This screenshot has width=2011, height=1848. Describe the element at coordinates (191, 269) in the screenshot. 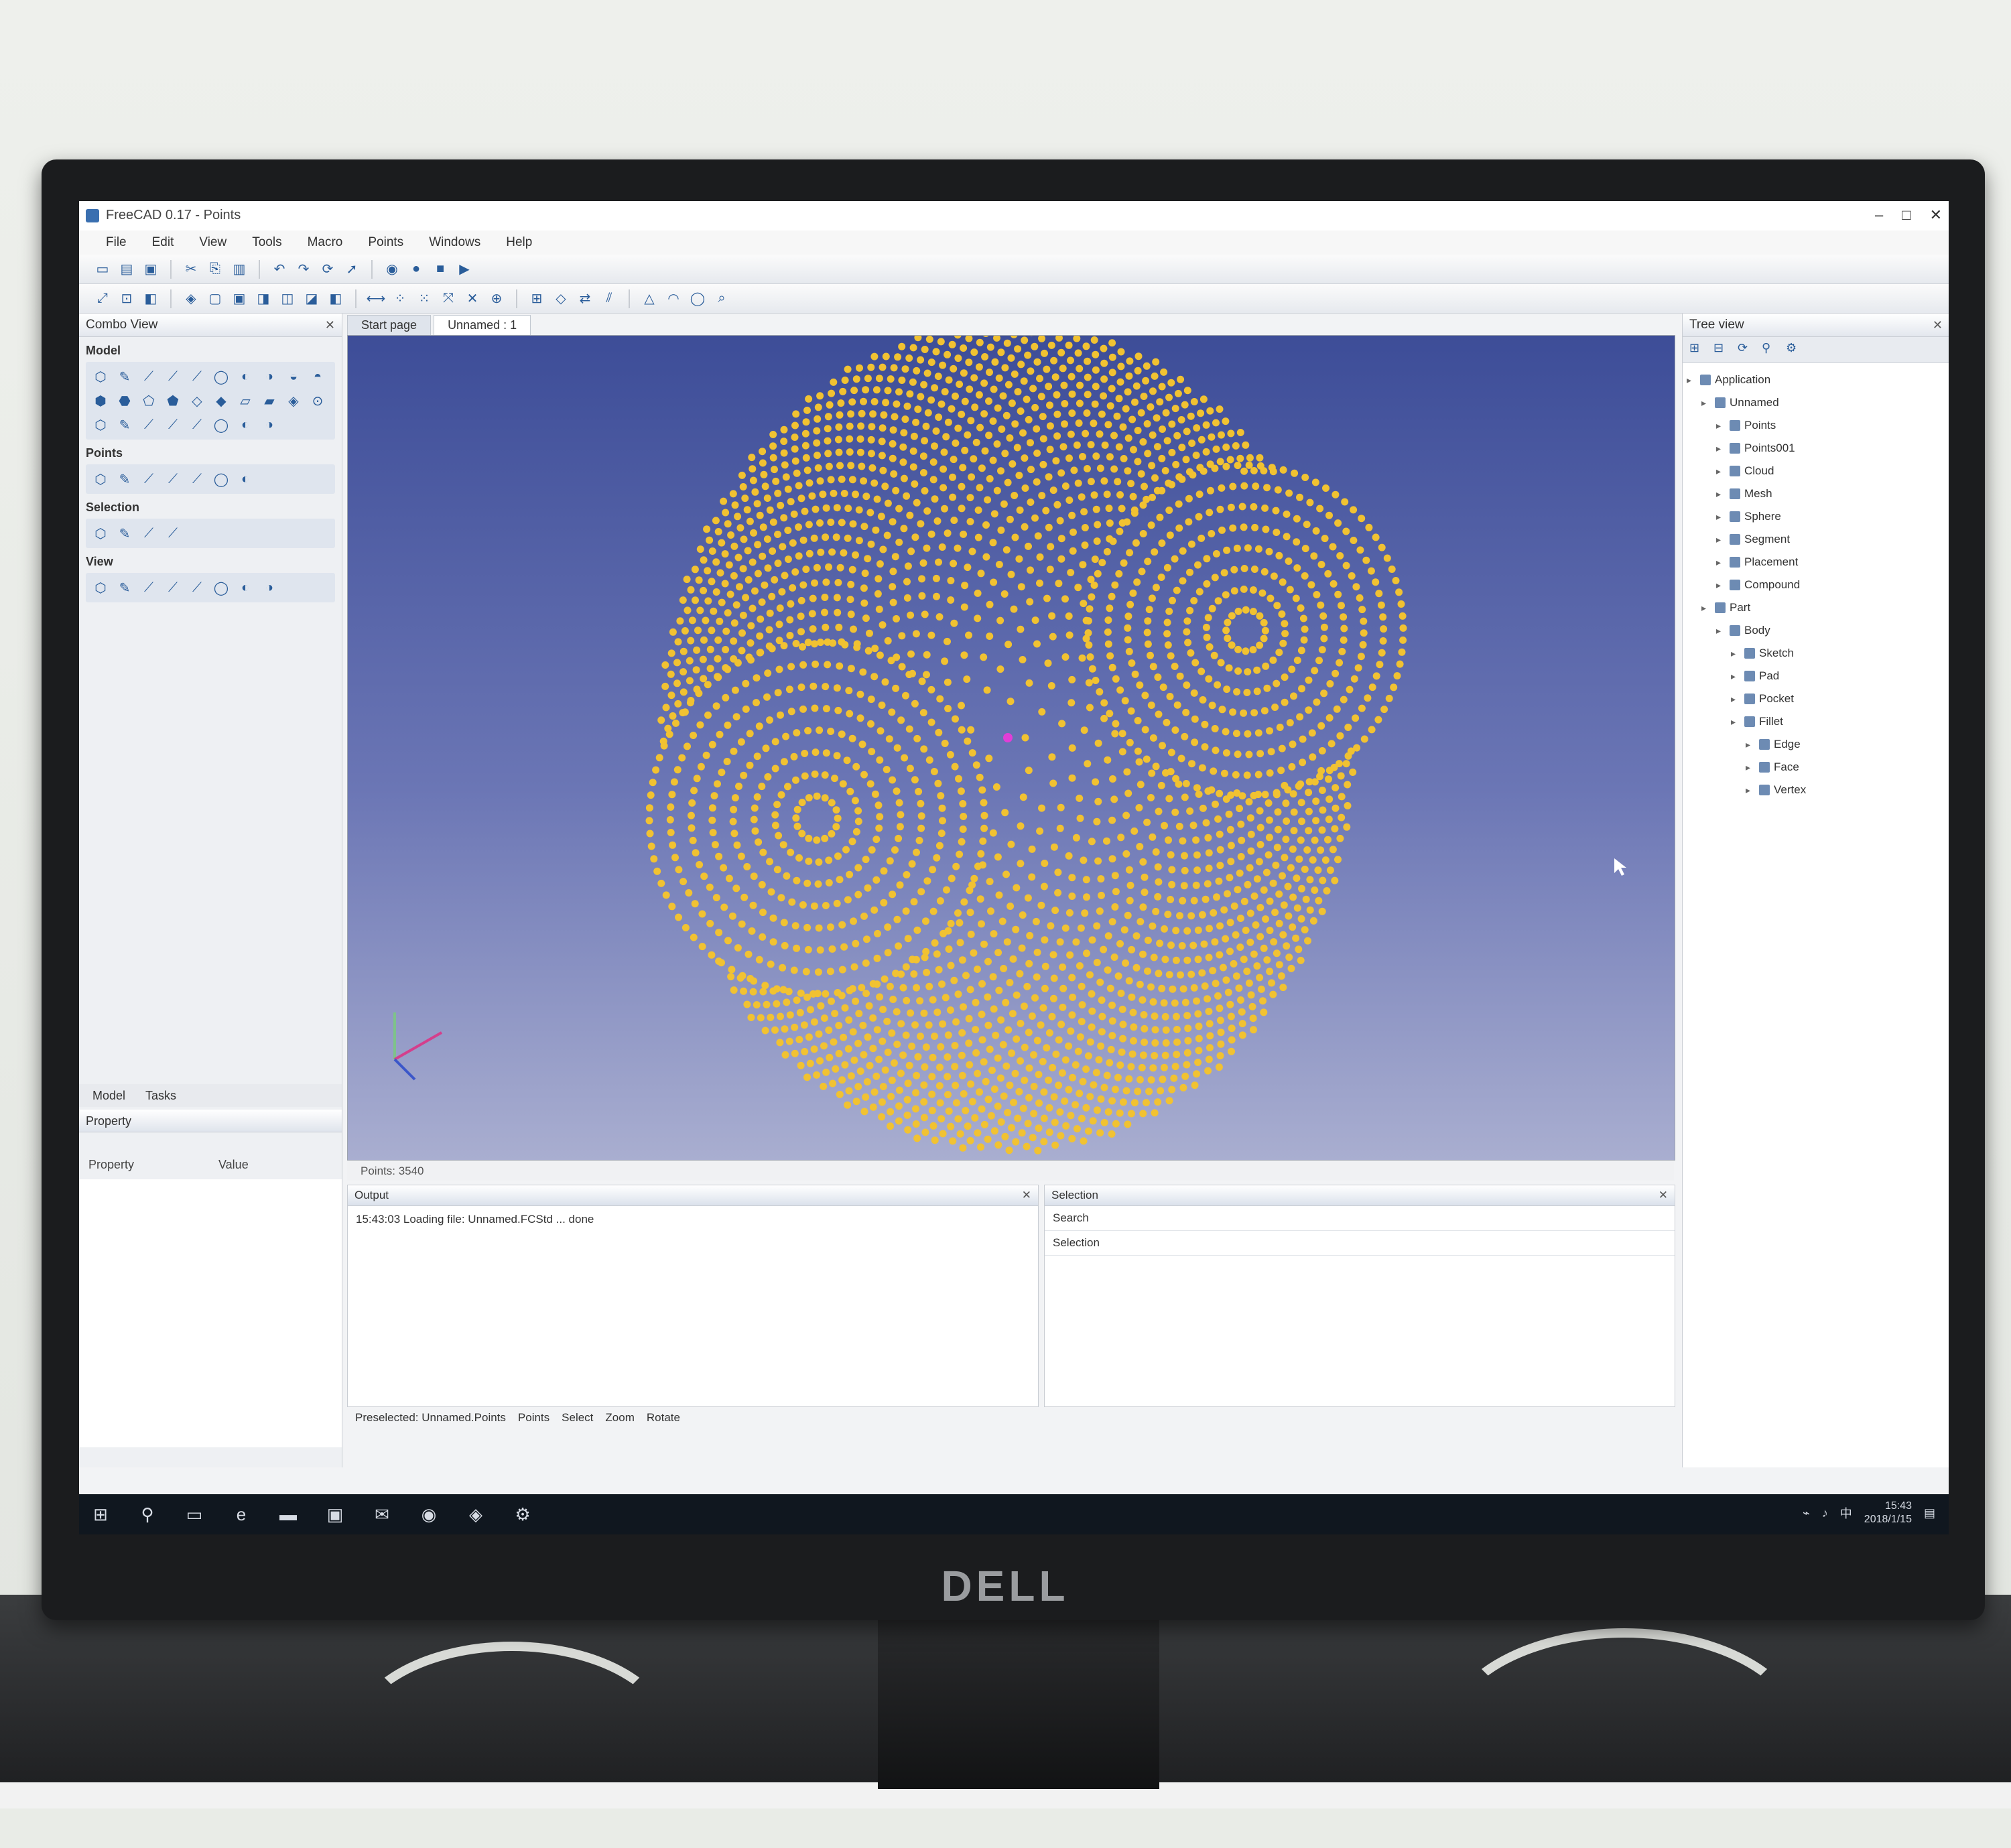

I see `cut-icon: ✂` at that location.